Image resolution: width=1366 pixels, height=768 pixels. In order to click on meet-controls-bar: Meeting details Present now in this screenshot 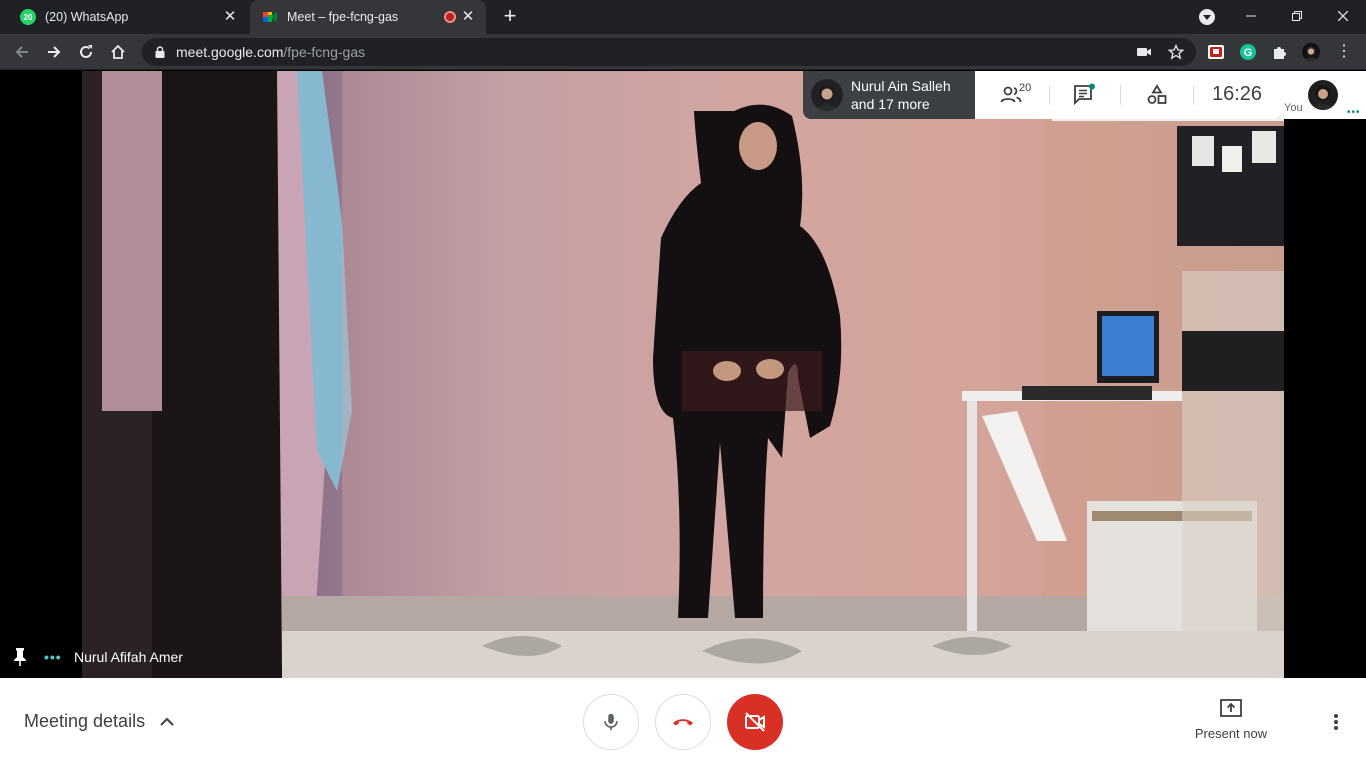, I will do `click(683, 723)`.